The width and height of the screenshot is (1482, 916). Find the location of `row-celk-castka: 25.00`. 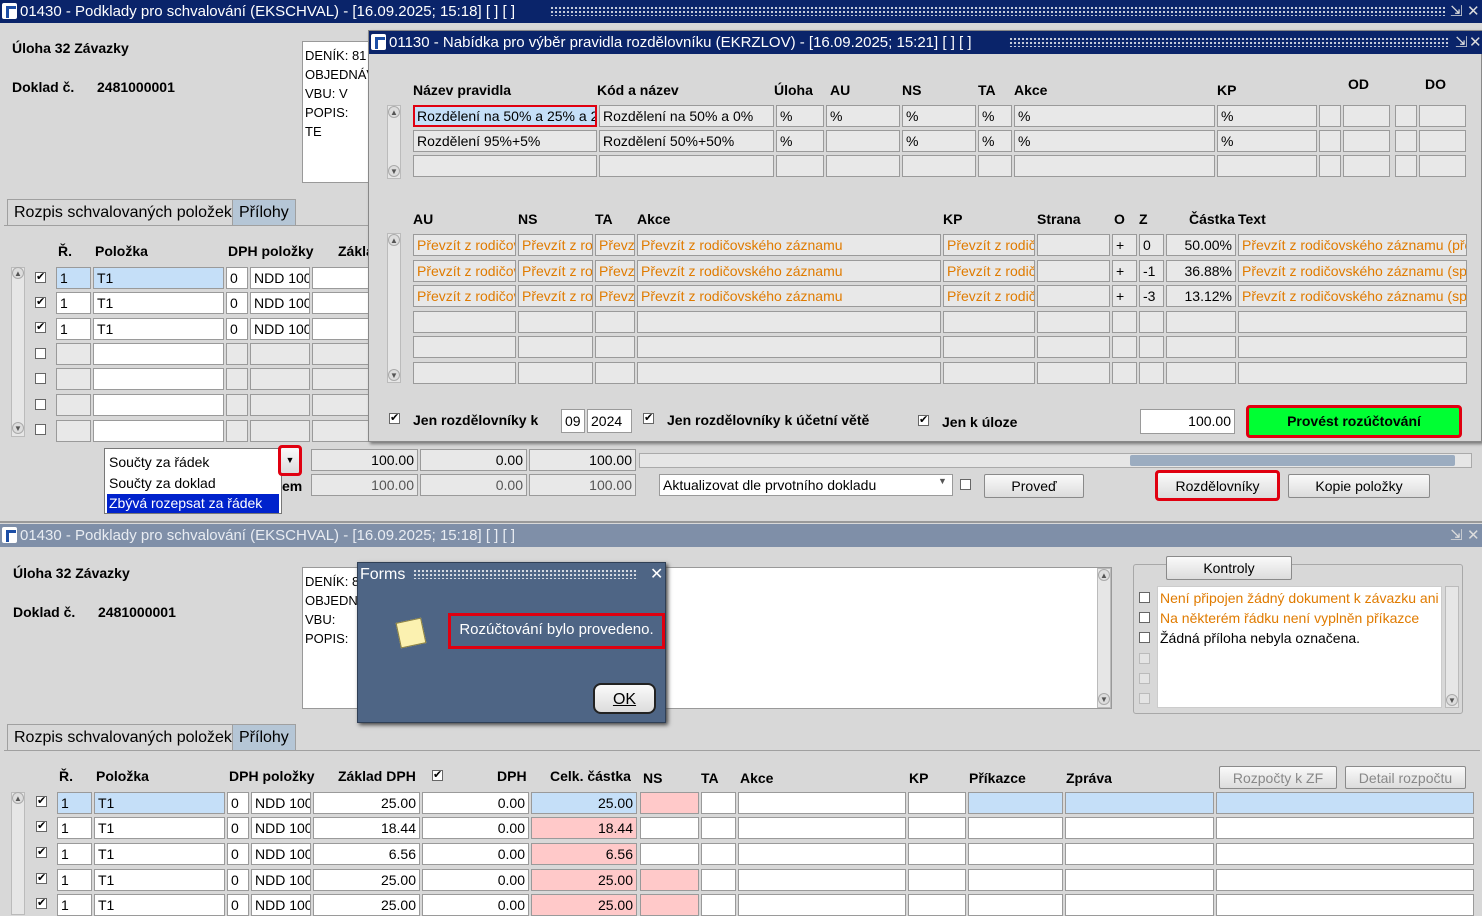

row-celk-castka: 25.00 is located at coordinates (584, 880).